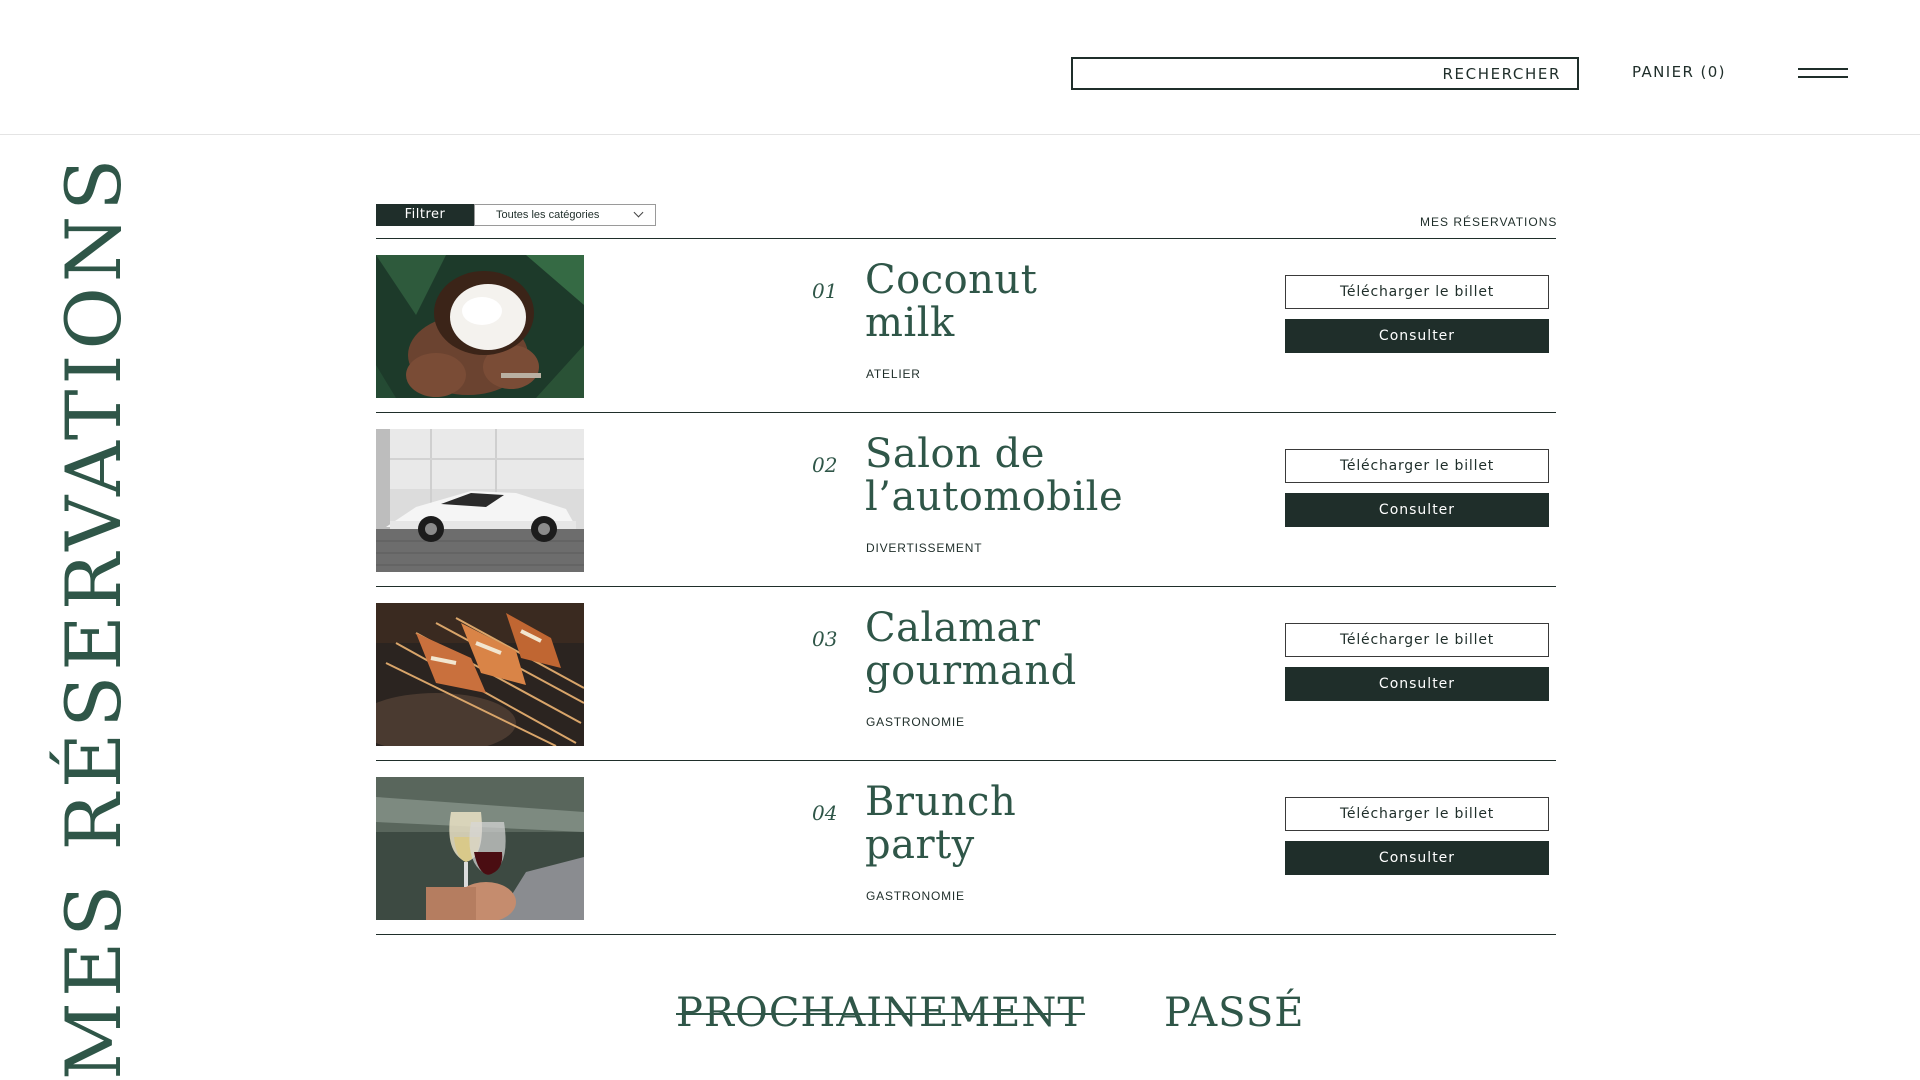 This screenshot has width=1920, height=1080. What do you see at coordinates (924, 548) in the screenshot?
I see `booking-category: DIVERTISSEMENT` at bounding box center [924, 548].